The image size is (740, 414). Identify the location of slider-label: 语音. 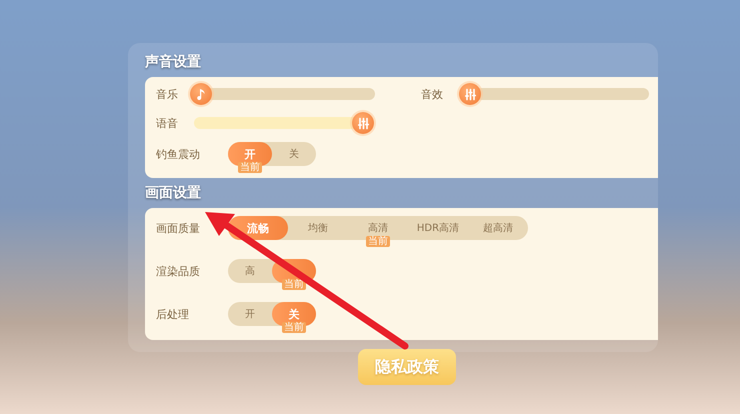
(167, 123).